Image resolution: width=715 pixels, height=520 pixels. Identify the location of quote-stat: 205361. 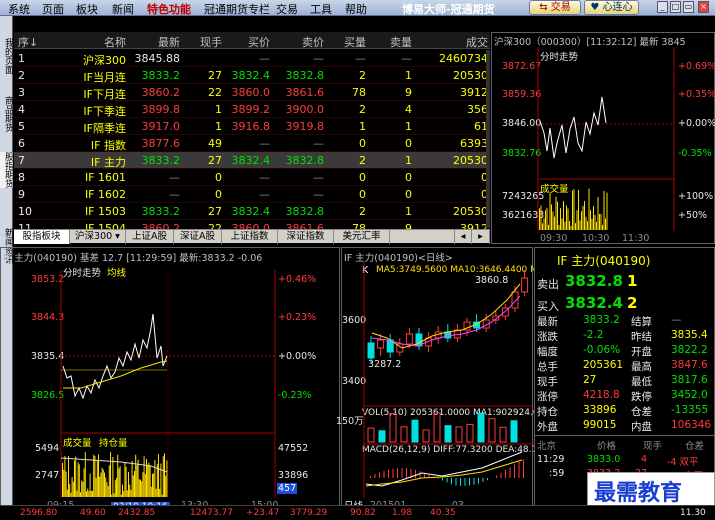
(603, 365).